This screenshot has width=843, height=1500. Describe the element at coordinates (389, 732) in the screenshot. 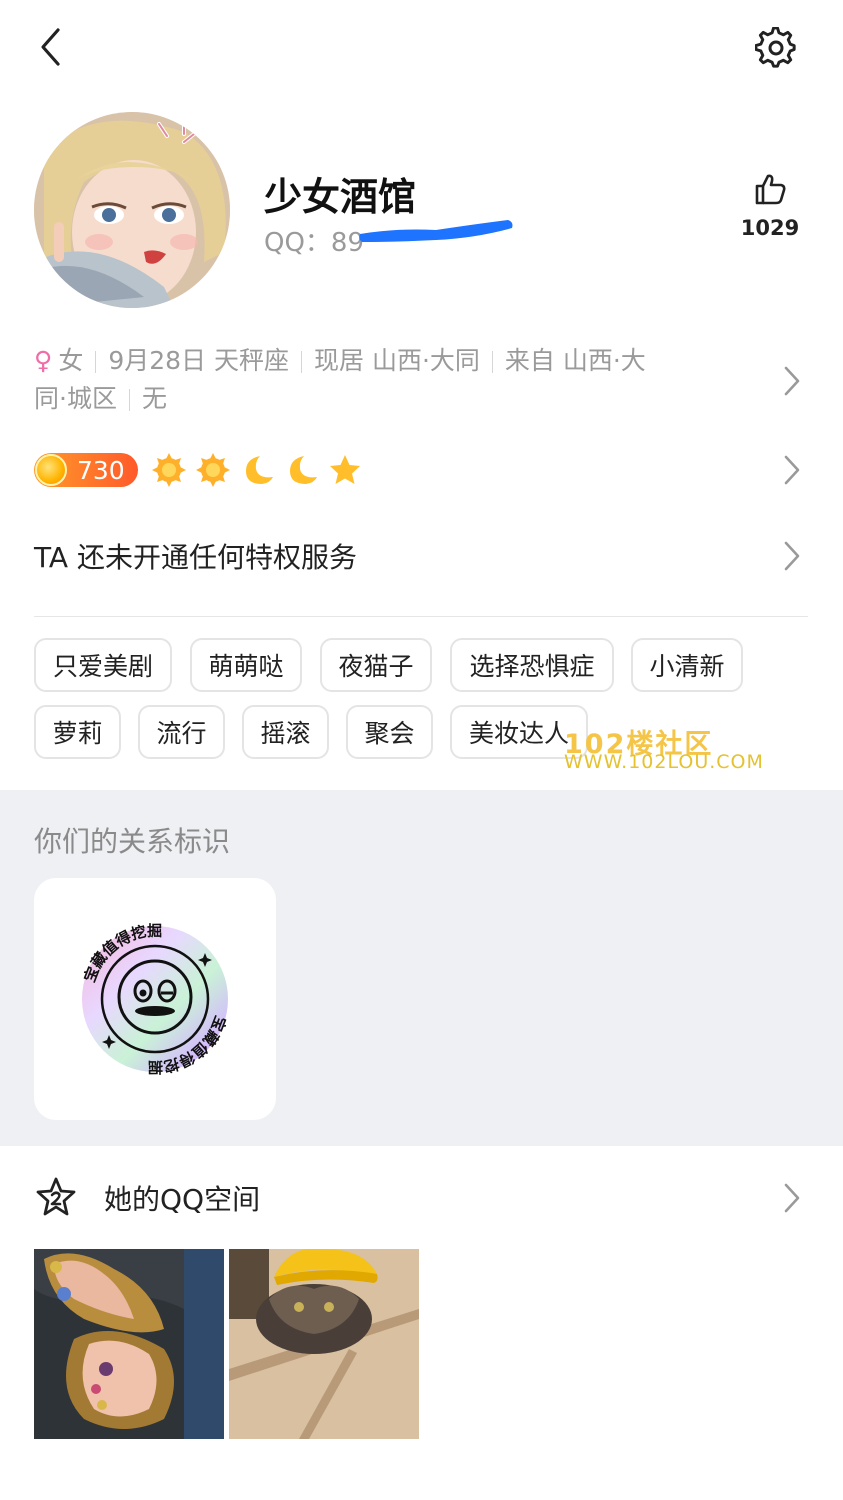

I see `interest-tag: 聚会` at that location.